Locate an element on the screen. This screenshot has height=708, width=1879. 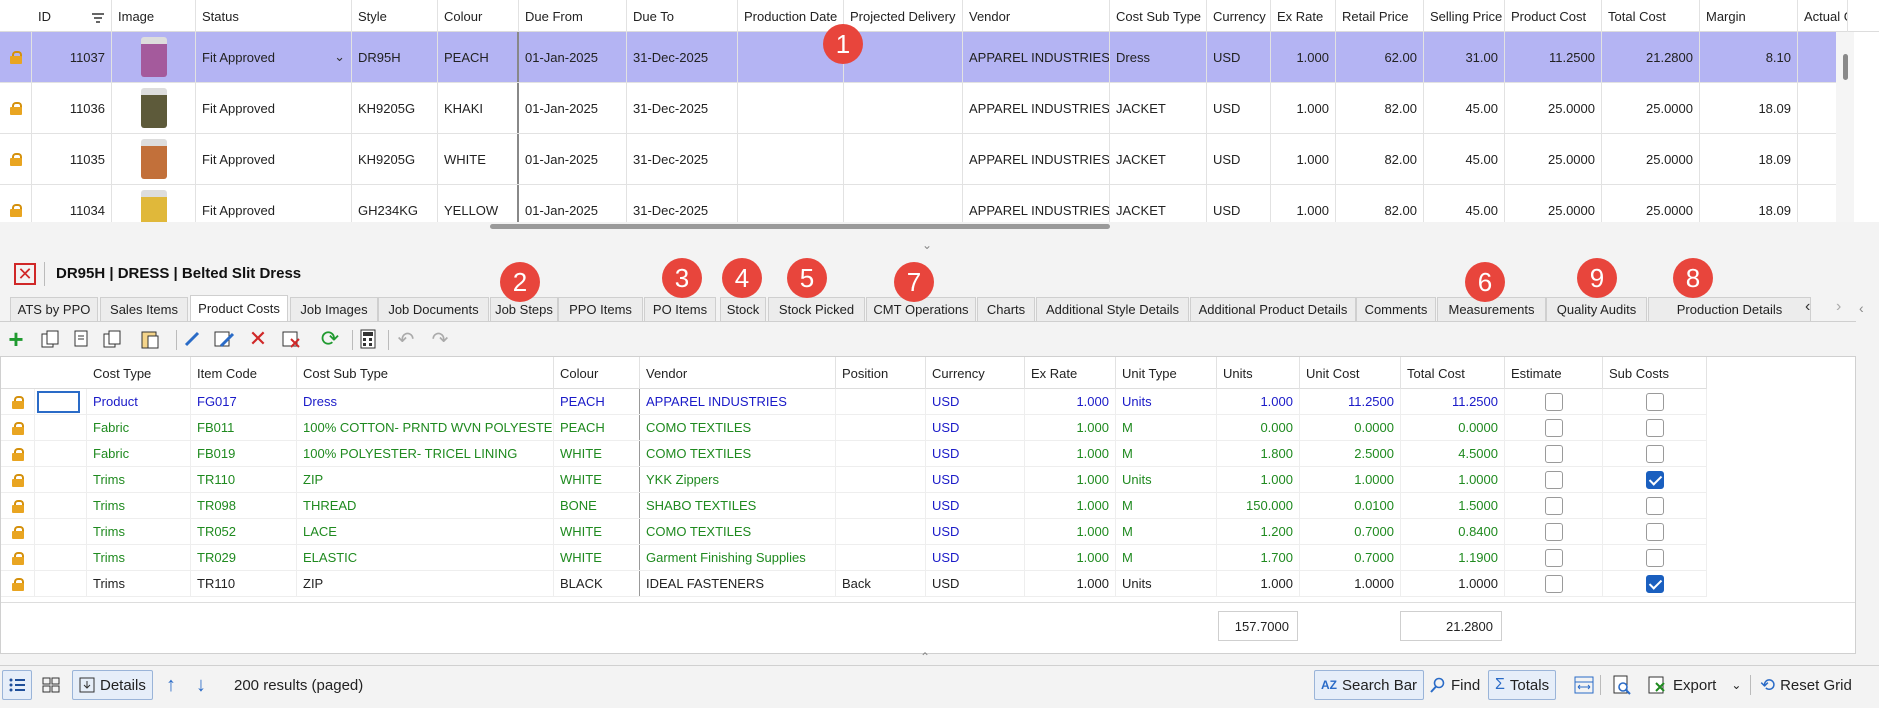
column-header: Position is located at coordinates (881, 373).